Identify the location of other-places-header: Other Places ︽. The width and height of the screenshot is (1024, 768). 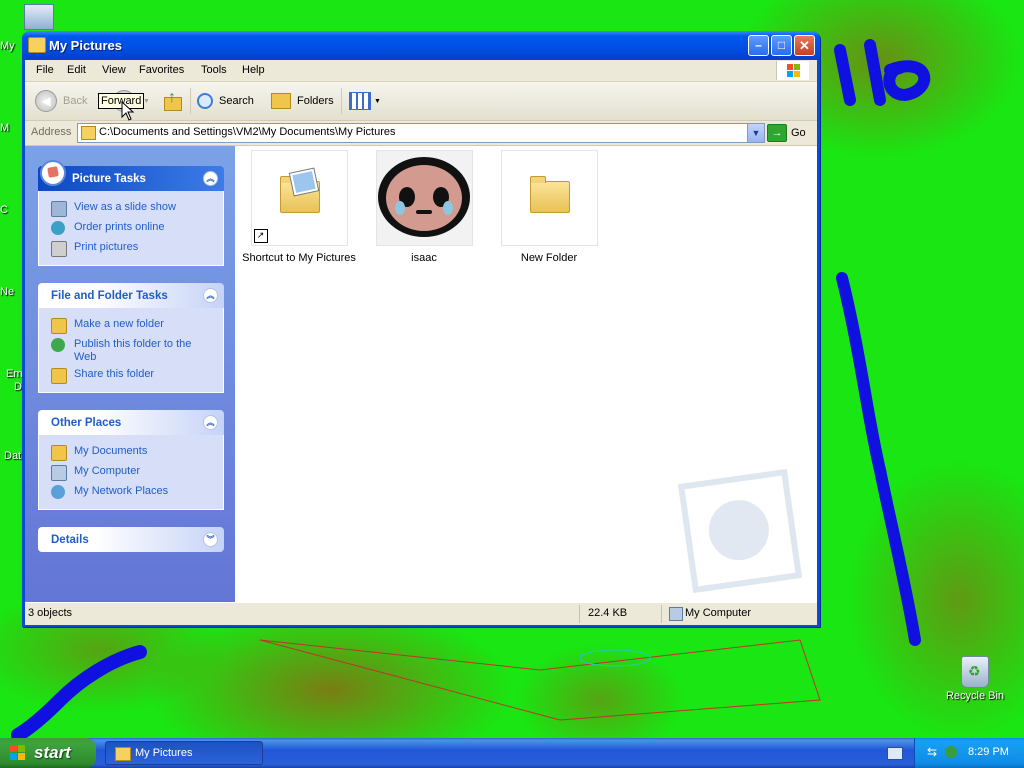
(131, 422).